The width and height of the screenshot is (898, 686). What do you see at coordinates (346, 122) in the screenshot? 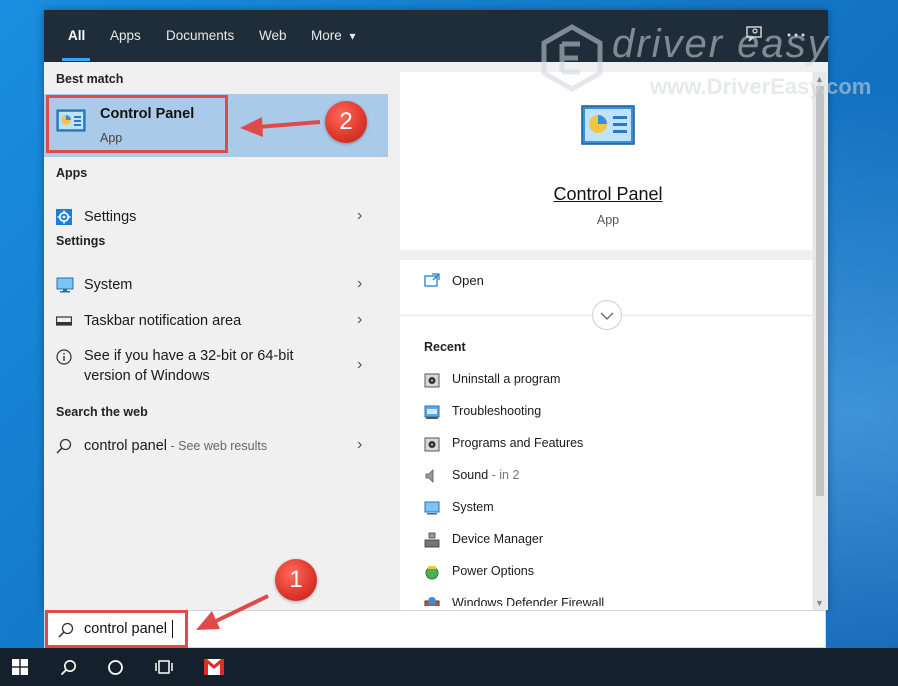
I see `callout-step-2: 2` at bounding box center [346, 122].